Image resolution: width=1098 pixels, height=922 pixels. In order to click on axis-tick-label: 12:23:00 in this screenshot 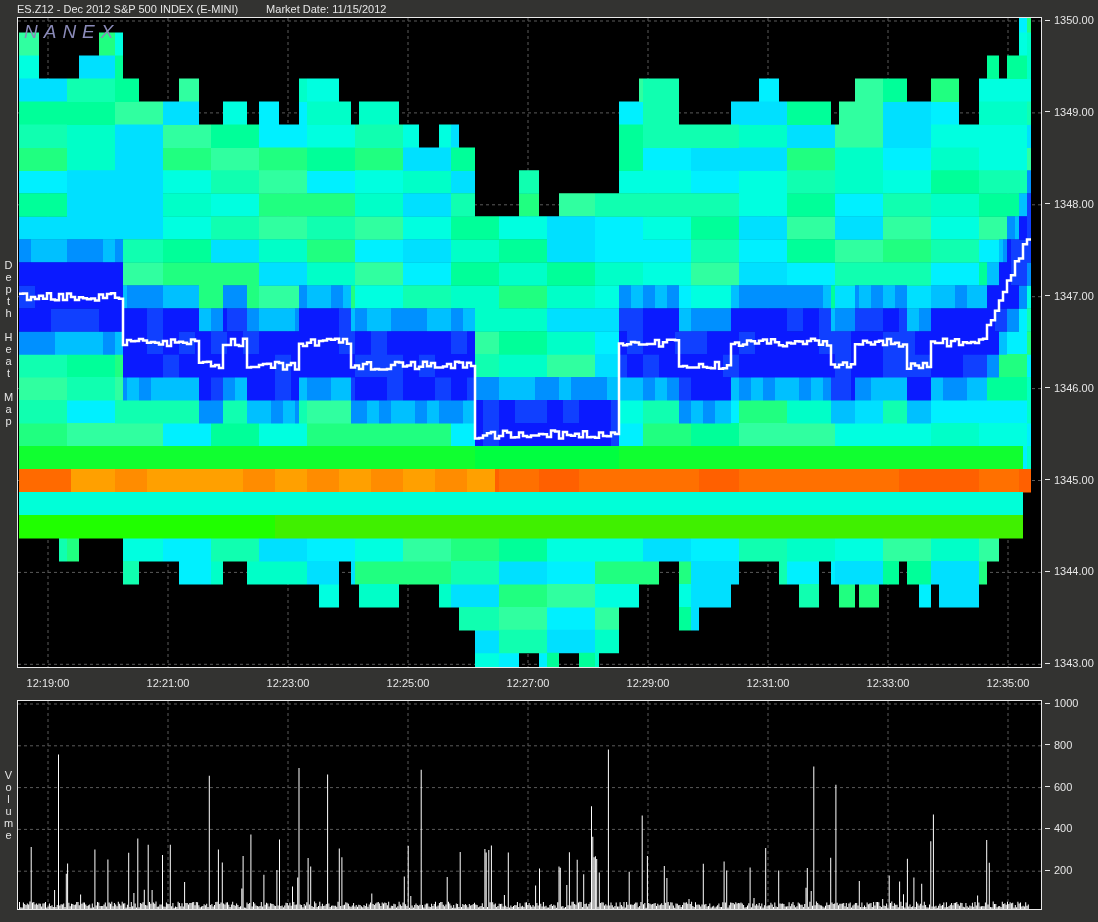, I will do `click(288, 683)`.